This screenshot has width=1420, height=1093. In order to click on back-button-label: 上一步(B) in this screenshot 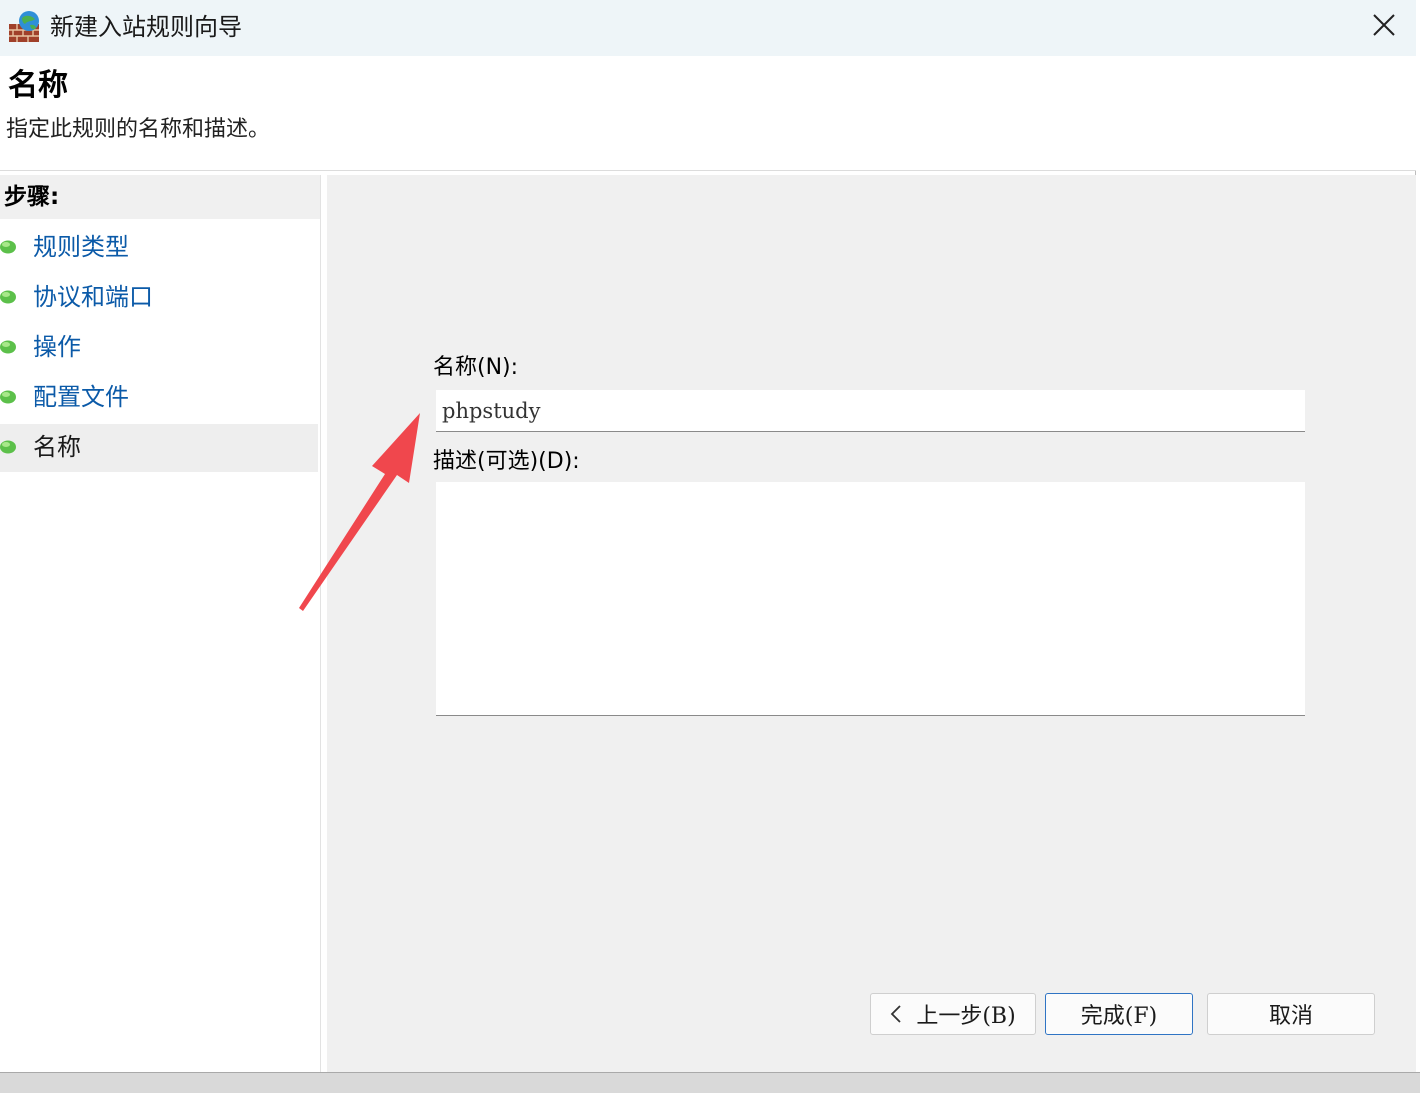, I will do `click(966, 1016)`.